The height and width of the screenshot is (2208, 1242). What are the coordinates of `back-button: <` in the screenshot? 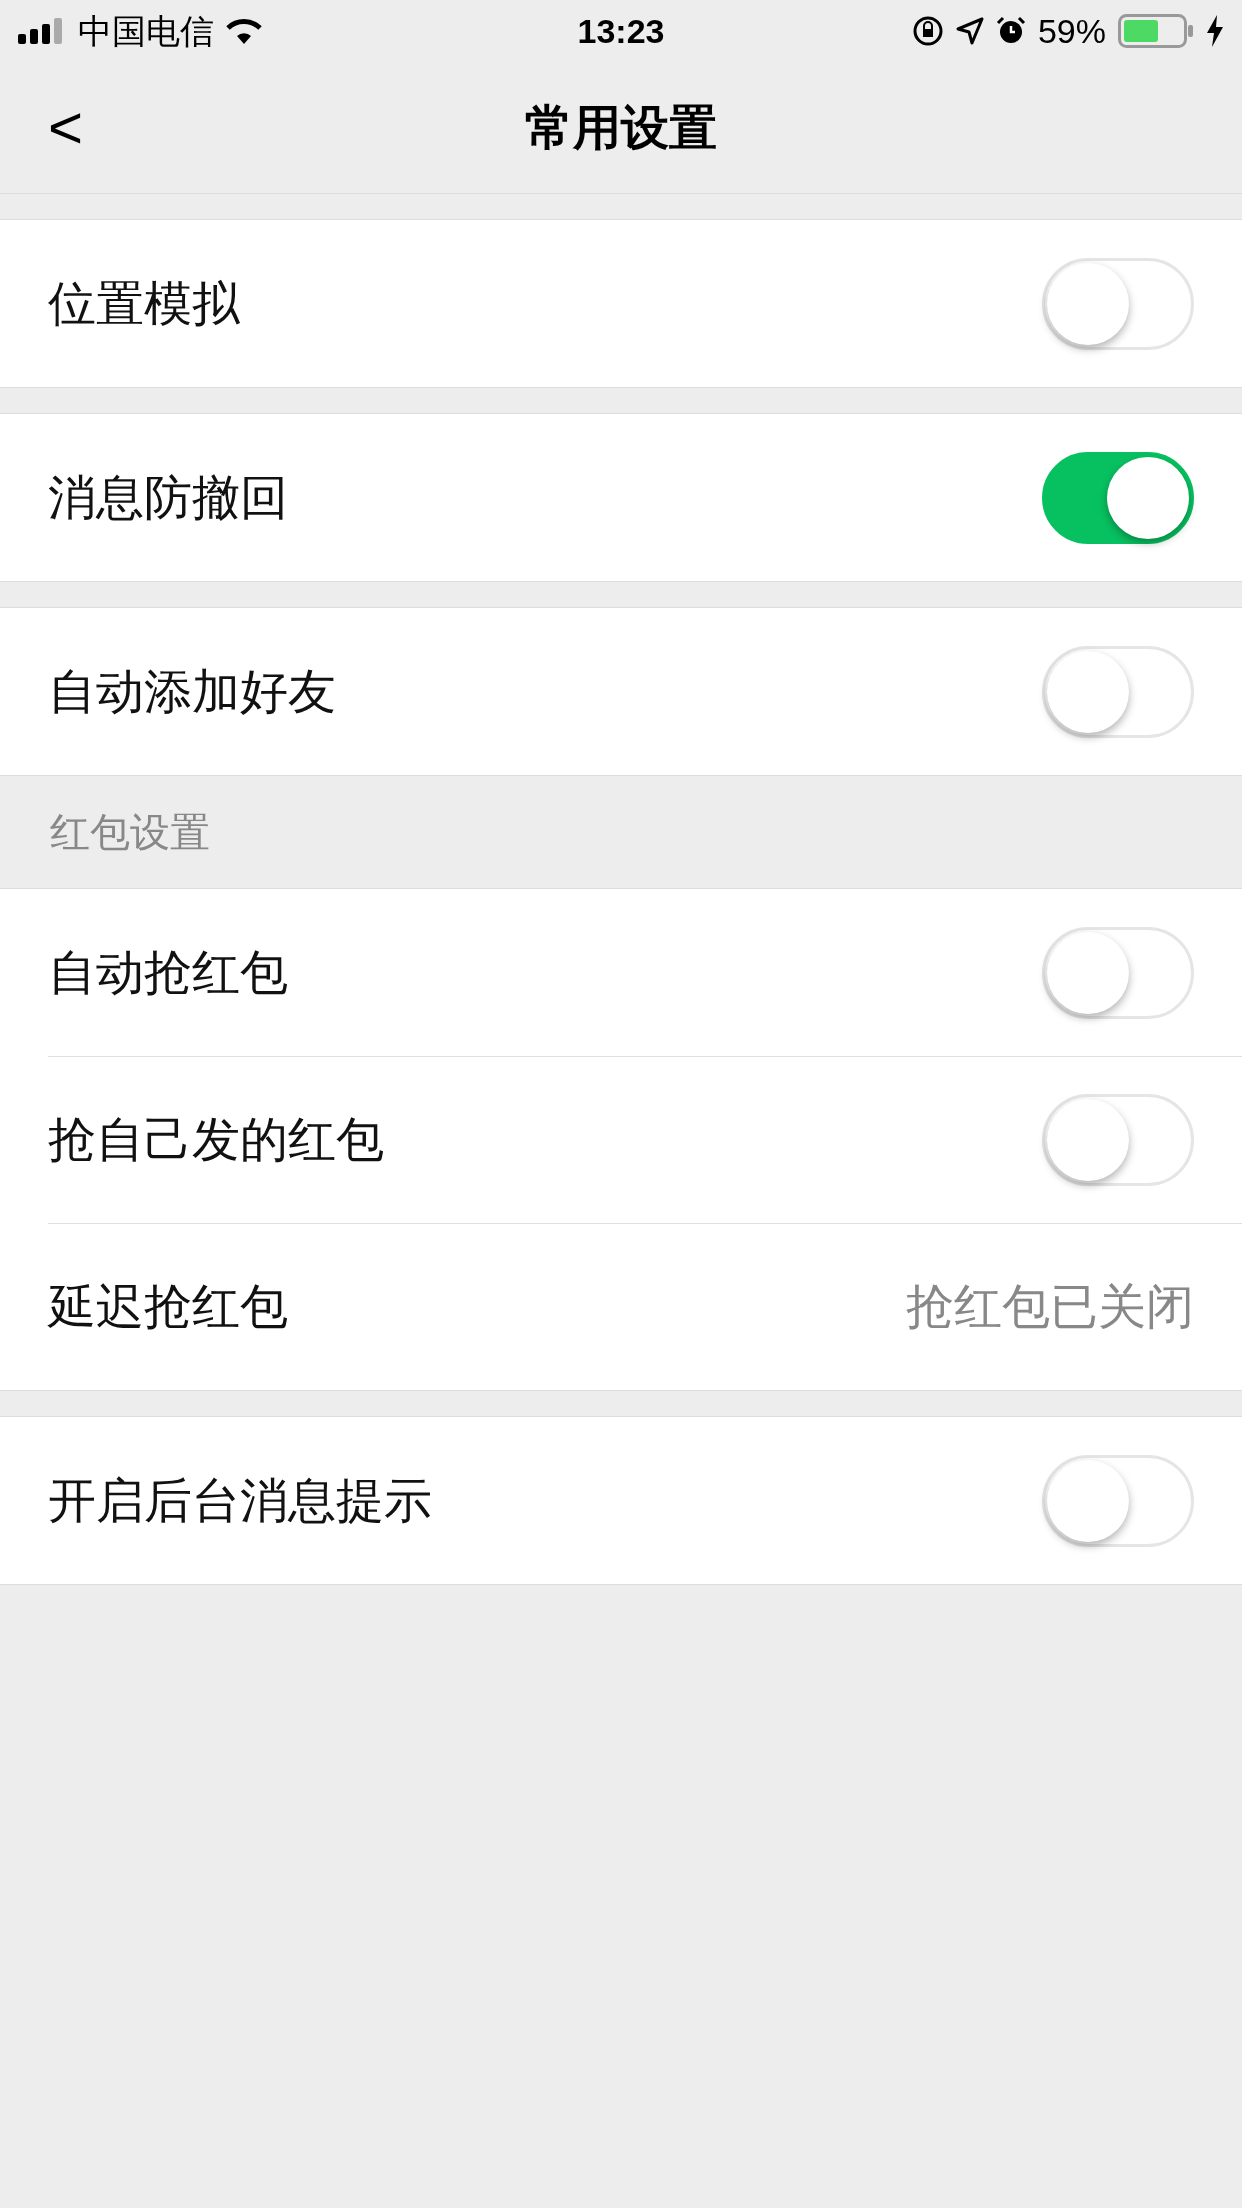 It's located at (66, 127).